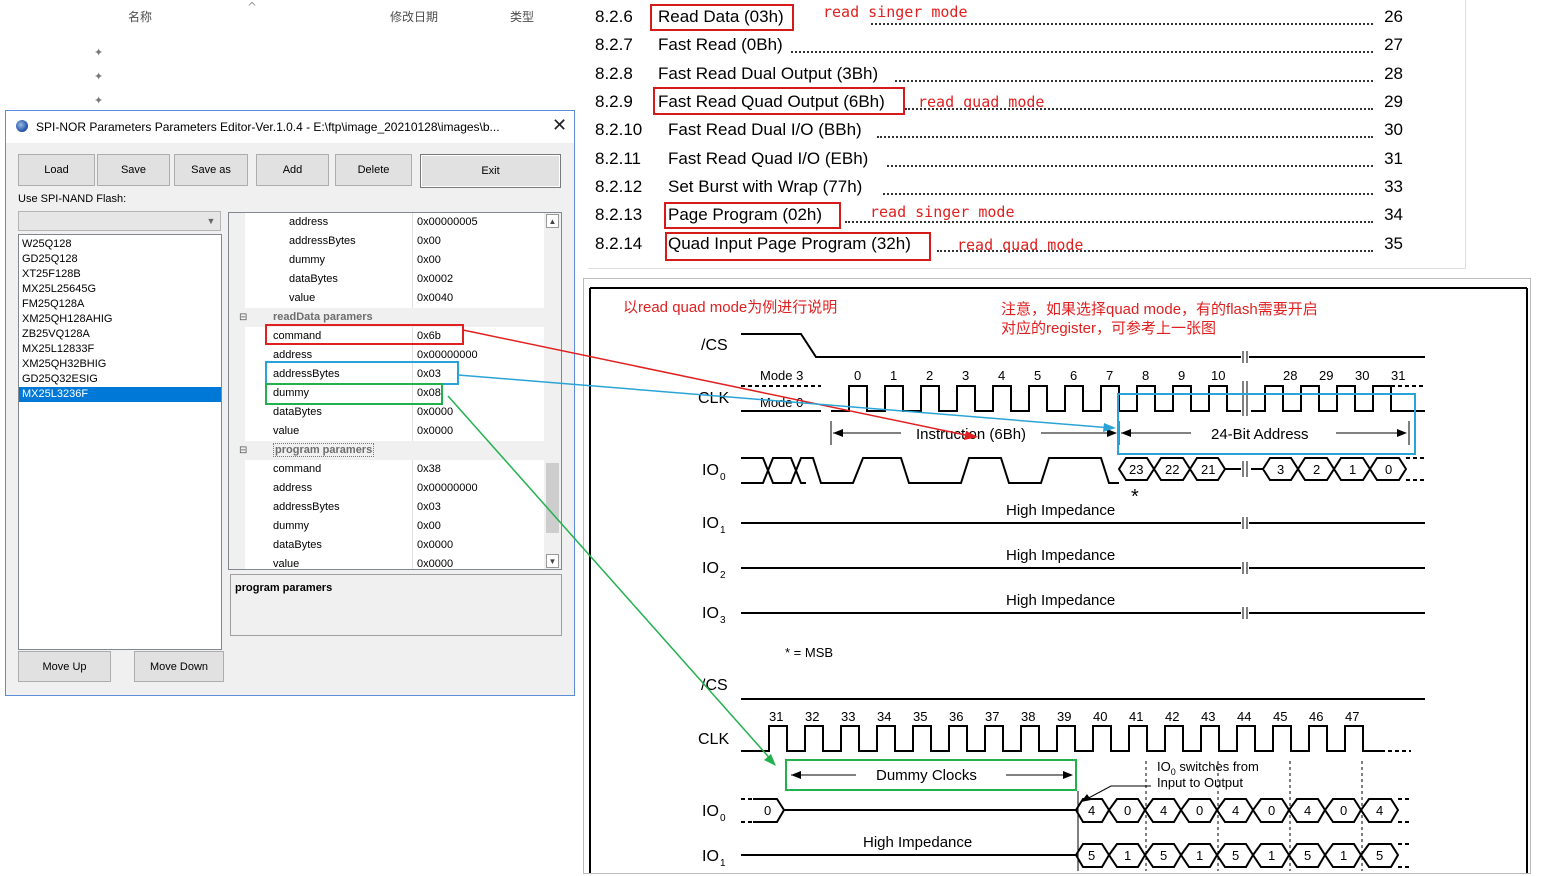 The image size is (1544, 876). Describe the element at coordinates (373, 170) in the screenshot. I see `delete-button: Delete` at that location.